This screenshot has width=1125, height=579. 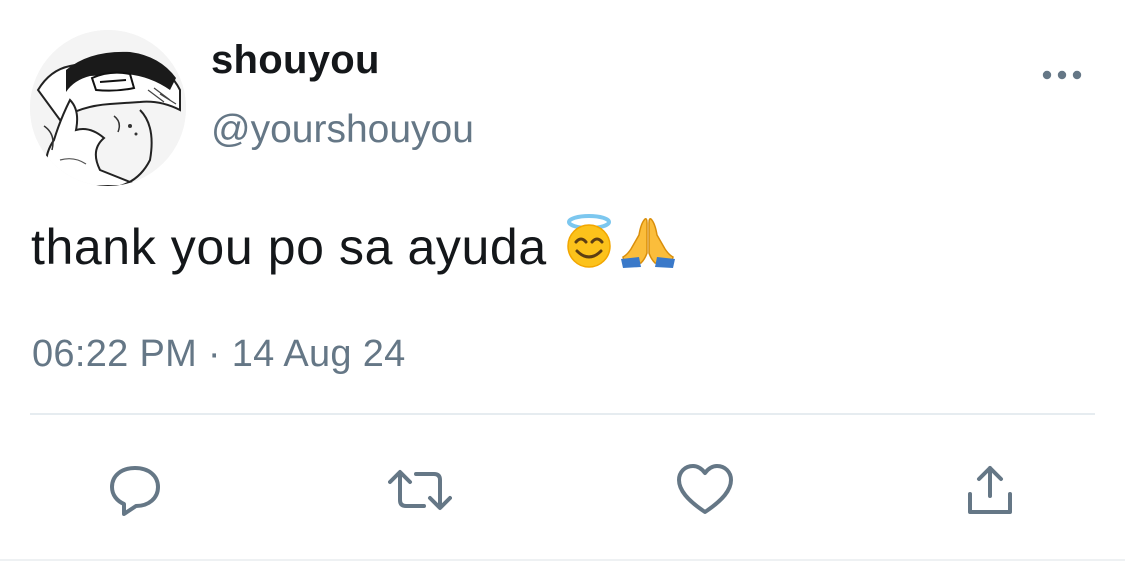 I want to click on more-options-button, so click(x=1062, y=75).